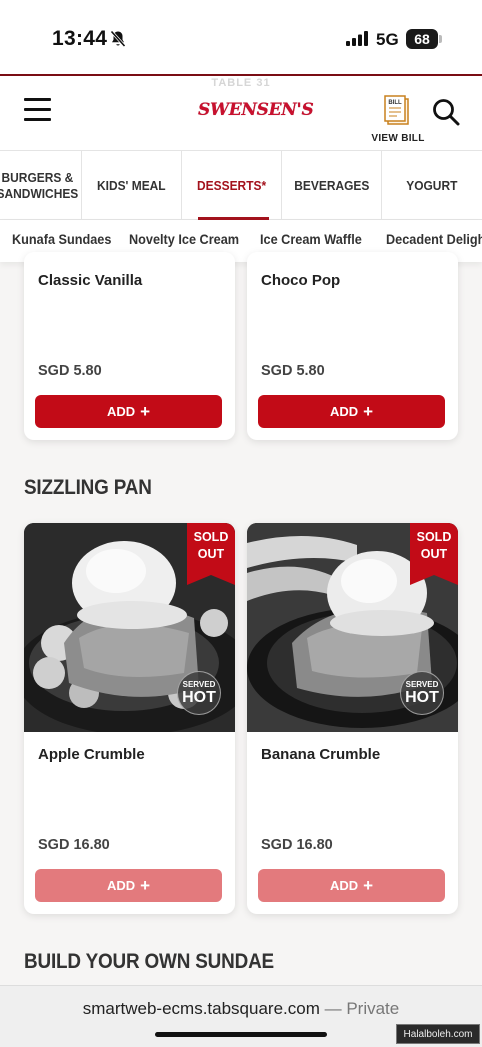 Image resolution: width=482 pixels, height=1047 pixels. What do you see at coordinates (446, 114) in the screenshot?
I see `search-icon` at bounding box center [446, 114].